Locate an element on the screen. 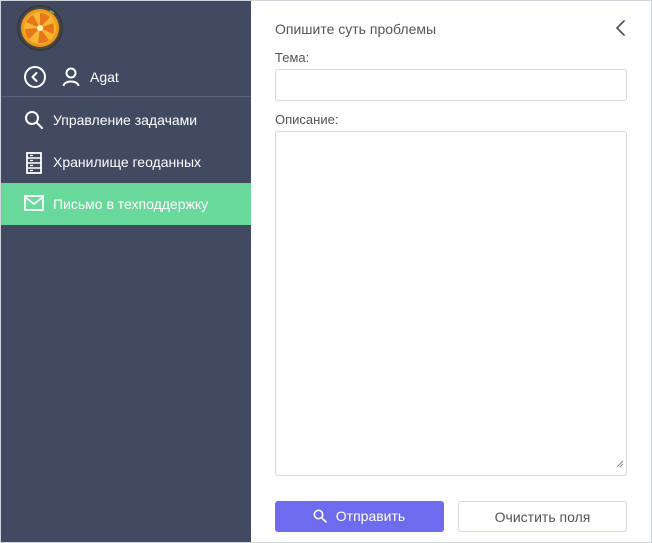 This screenshot has width=652, height=543. orange-slice-logo-icon is located at coordinates (40, 28).